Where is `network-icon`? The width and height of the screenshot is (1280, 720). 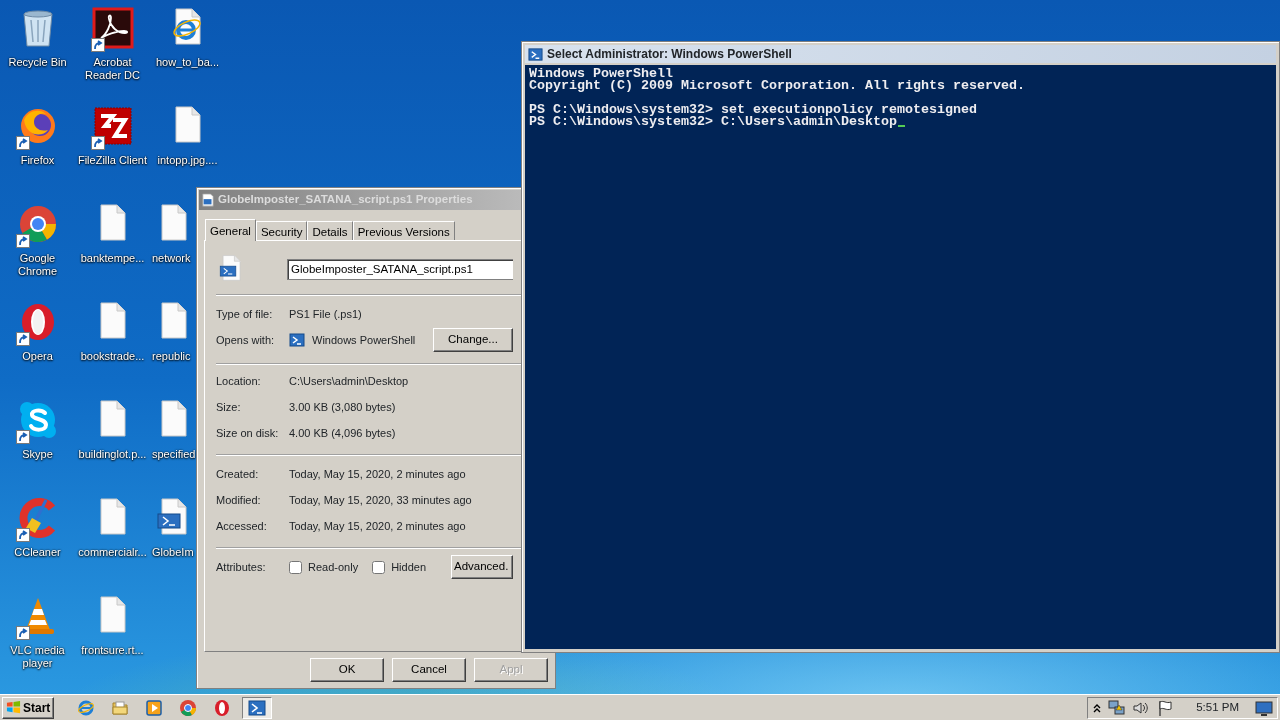 network-icon is located at coordinates (1117, 707).